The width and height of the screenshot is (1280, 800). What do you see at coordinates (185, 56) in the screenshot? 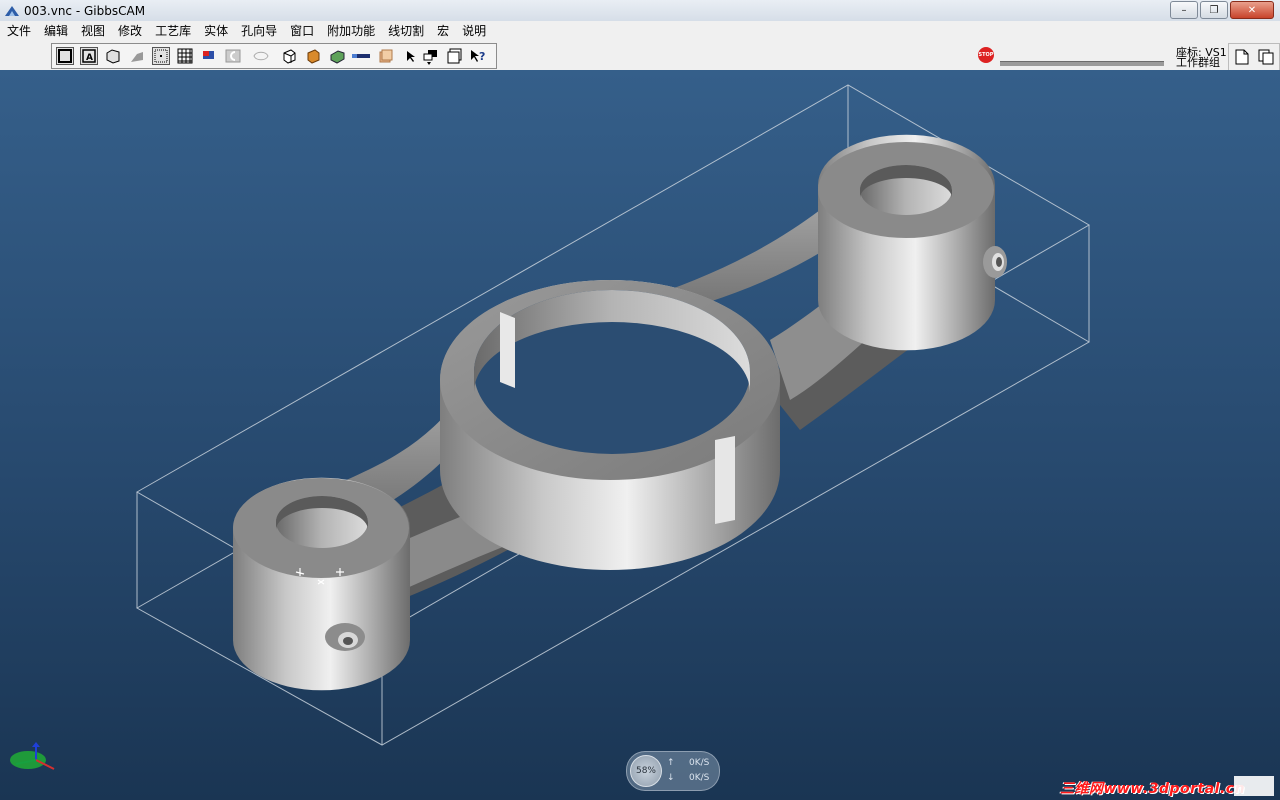
I see `grid-icon` at bounding box center [185, 56].